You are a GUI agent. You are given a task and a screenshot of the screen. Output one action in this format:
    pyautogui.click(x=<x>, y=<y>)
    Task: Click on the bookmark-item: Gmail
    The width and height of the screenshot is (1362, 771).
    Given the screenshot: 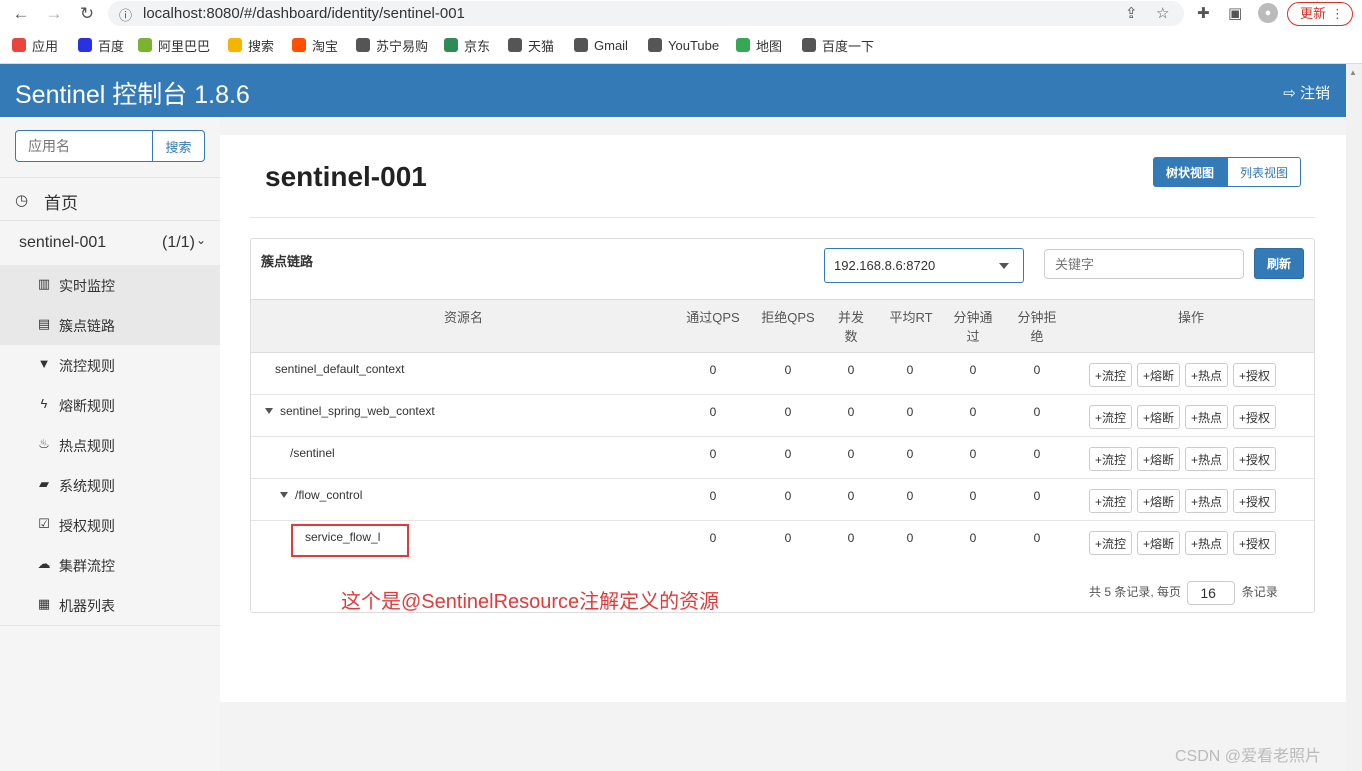 What is the action you would take?
    pyautogui.click(x=601, y=45)
    